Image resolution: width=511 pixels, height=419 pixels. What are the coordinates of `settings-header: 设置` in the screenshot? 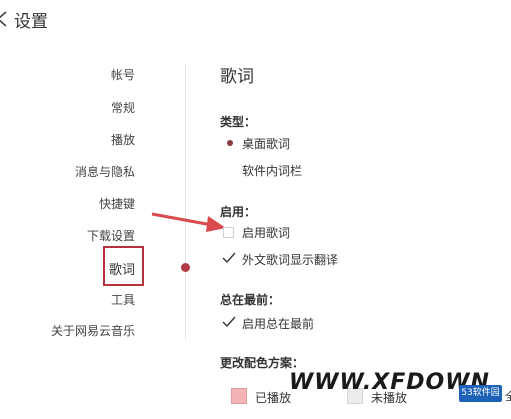 It's located at (255, 19).